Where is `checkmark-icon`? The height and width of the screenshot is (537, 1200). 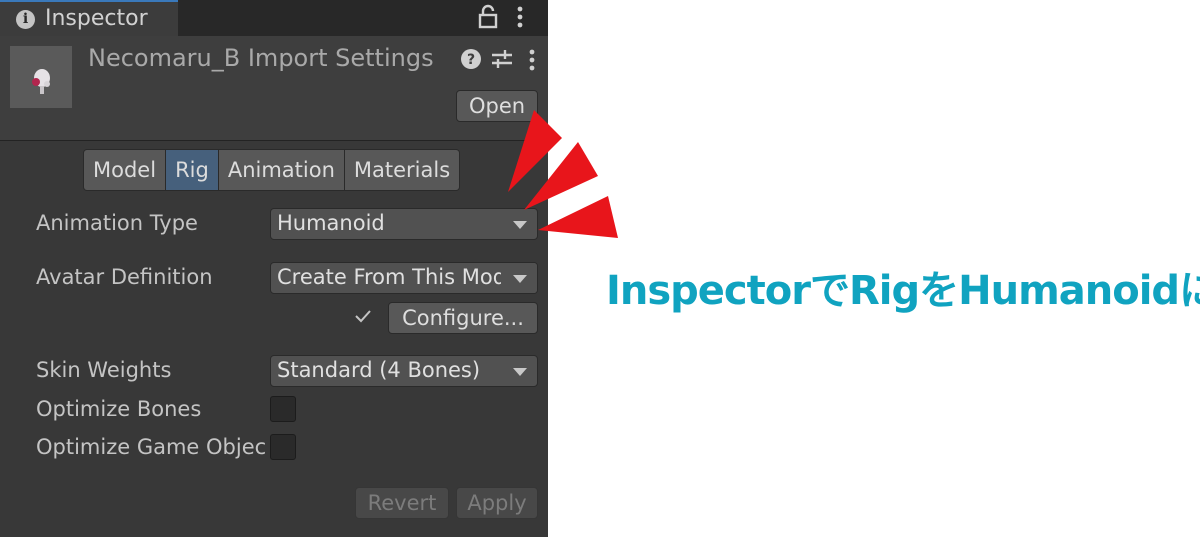
checkmark-icon is located at coordinates (363, 318).